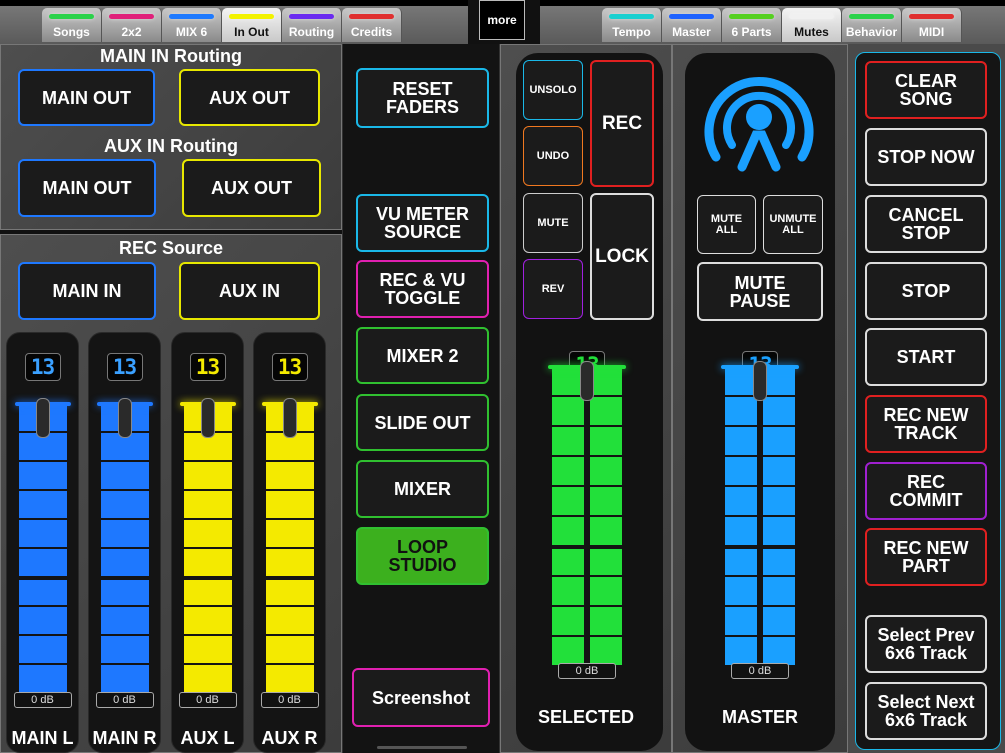 The height and width of the screenshot is (753, 1005). I want to click on tab-bar-left: Songs 2x2 MIX 6 In Out Routing Credits, so click(234, 22).